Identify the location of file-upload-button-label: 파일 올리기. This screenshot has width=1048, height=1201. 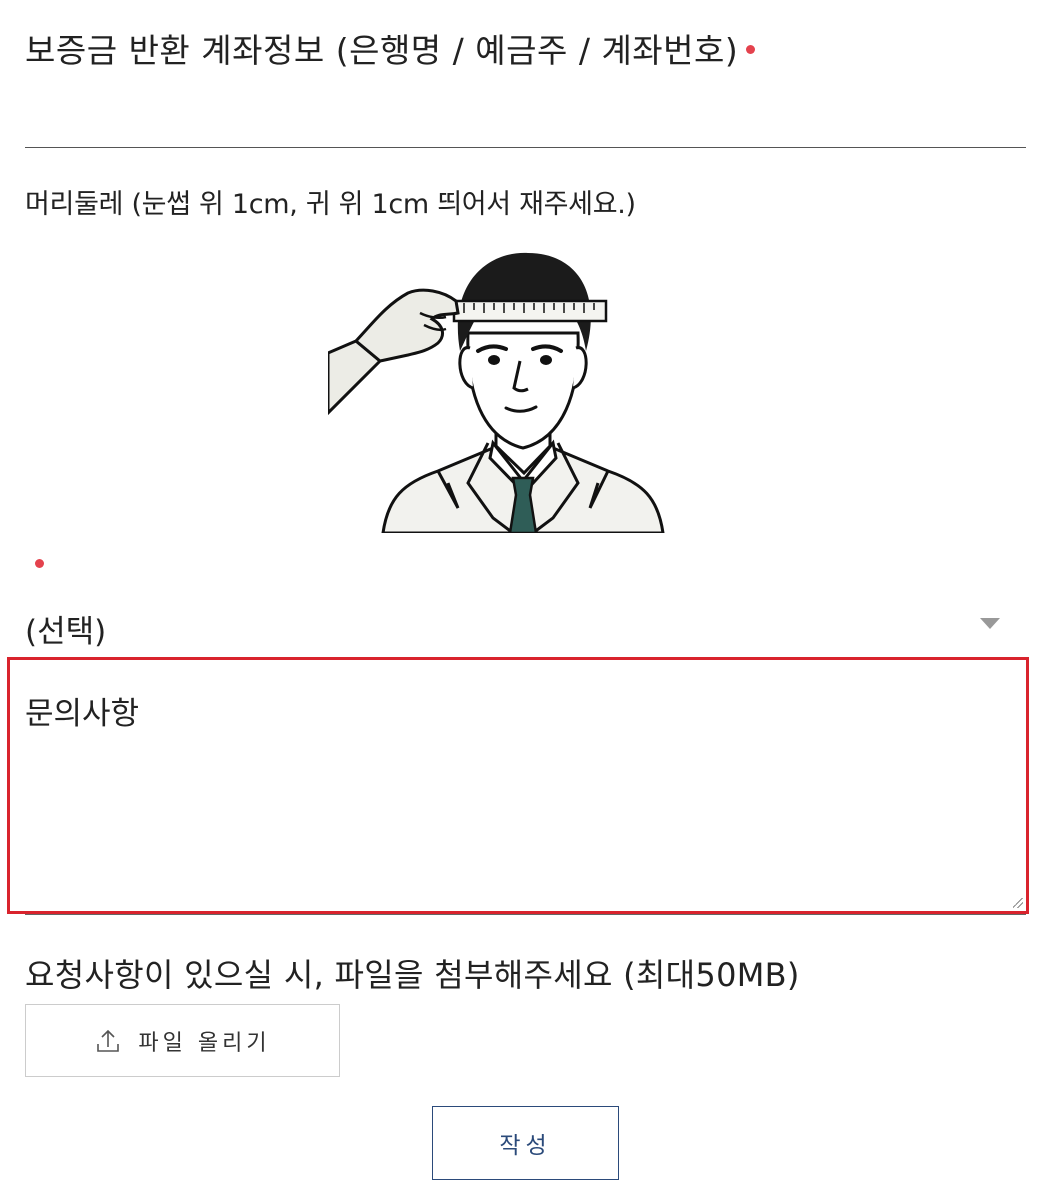
(204, 1043).